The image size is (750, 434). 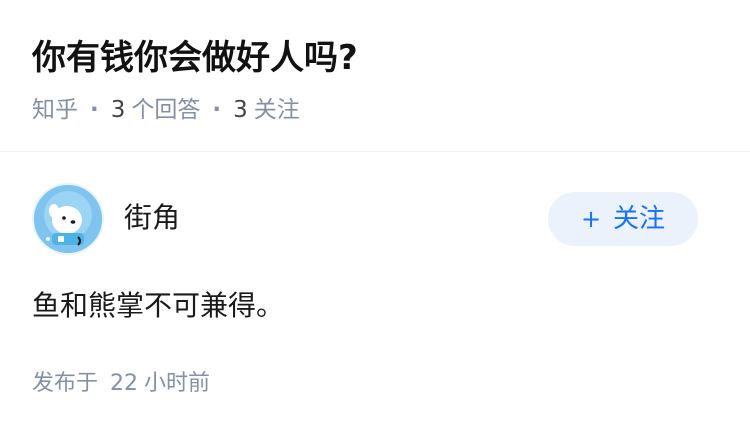 I want to click on question-meta: 知乎 · 3 个回答 · 3 关注, so click(x=166, y=110).